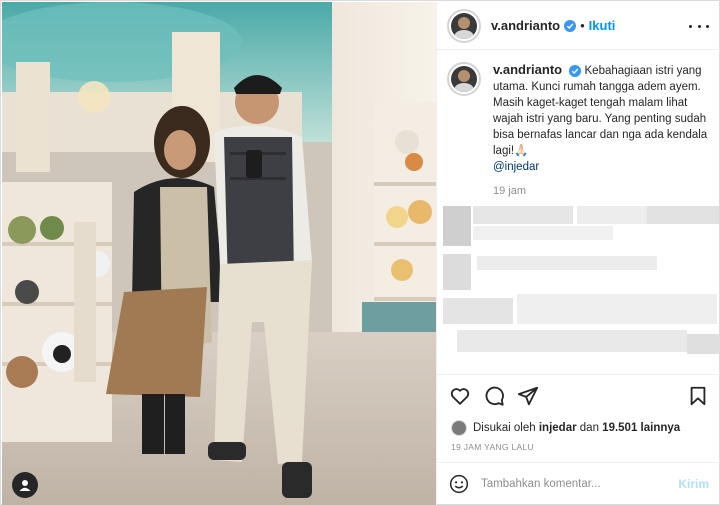  I want to click on post-actions, so click(578, 395).